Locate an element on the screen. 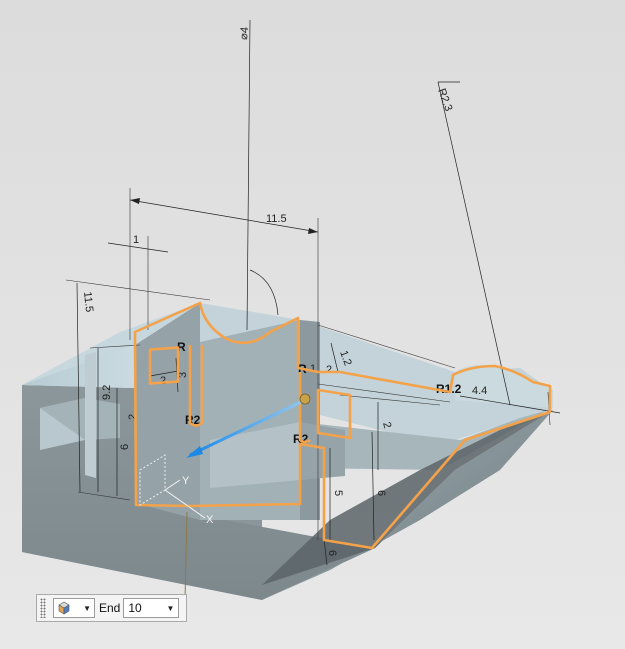 This screenshot has width=625, height=649. dim-mid-2: 2 is located at coordinates (329, 370).